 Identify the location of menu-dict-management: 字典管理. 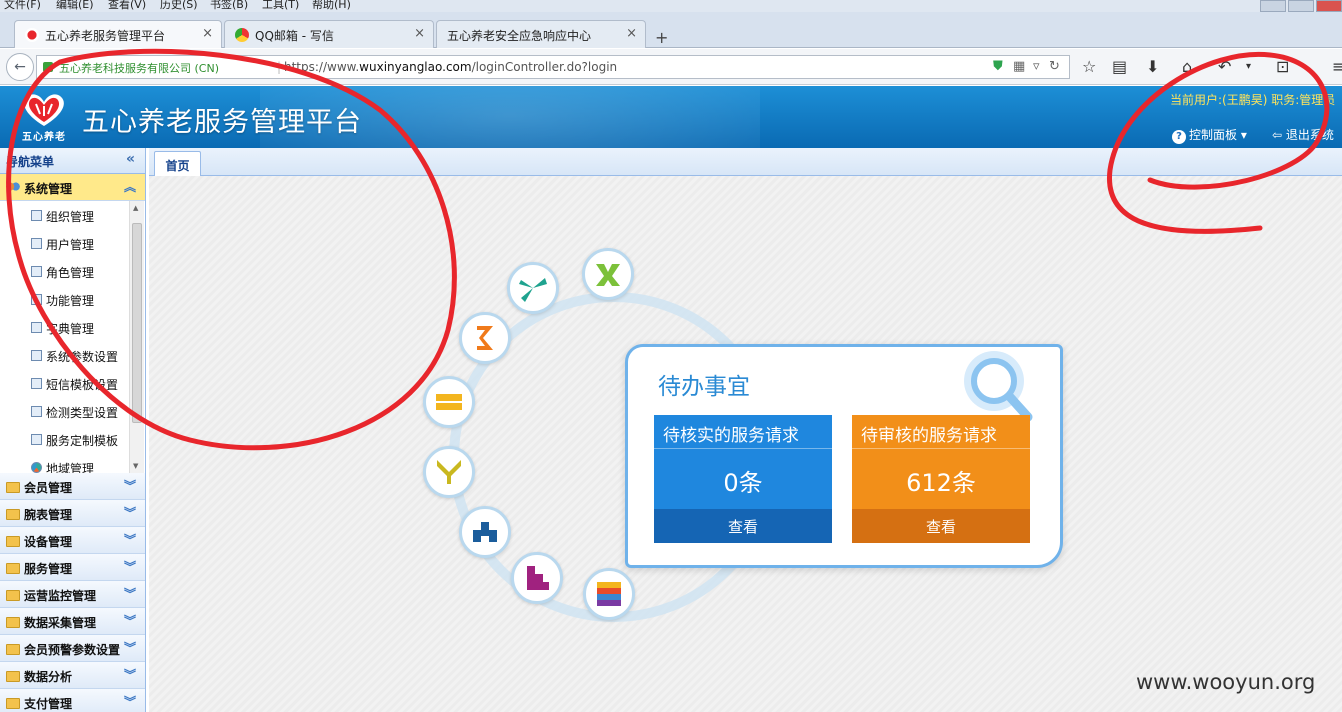
(72, 327).